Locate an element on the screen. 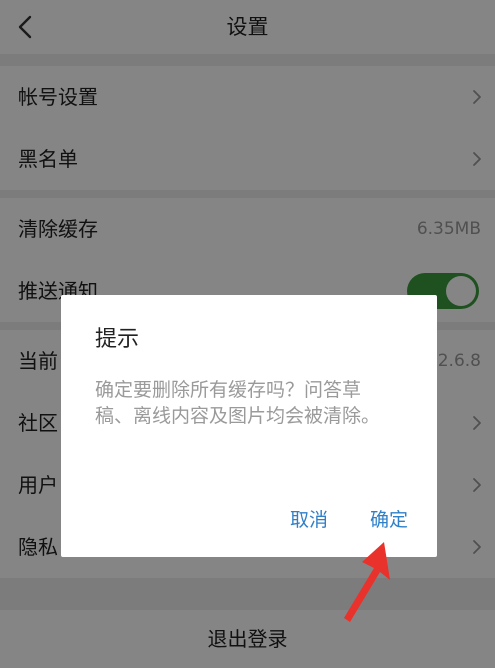 This screenshot has width=495, height=668. cancel-button: 取消 is located at coordinates (309, 518).